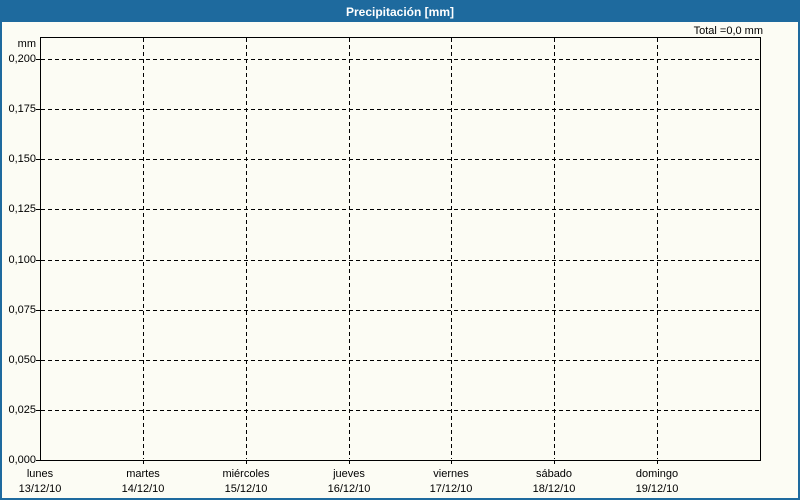  I want to click on y-tick-label: 0,050, so click(22, 360).